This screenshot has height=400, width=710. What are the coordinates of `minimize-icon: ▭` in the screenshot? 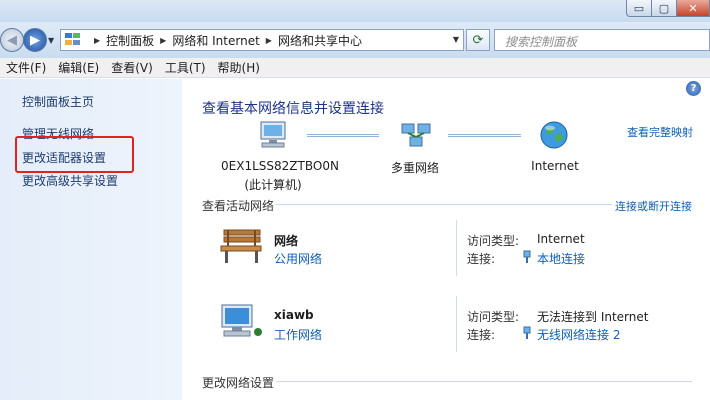 It's located at (639, 8).